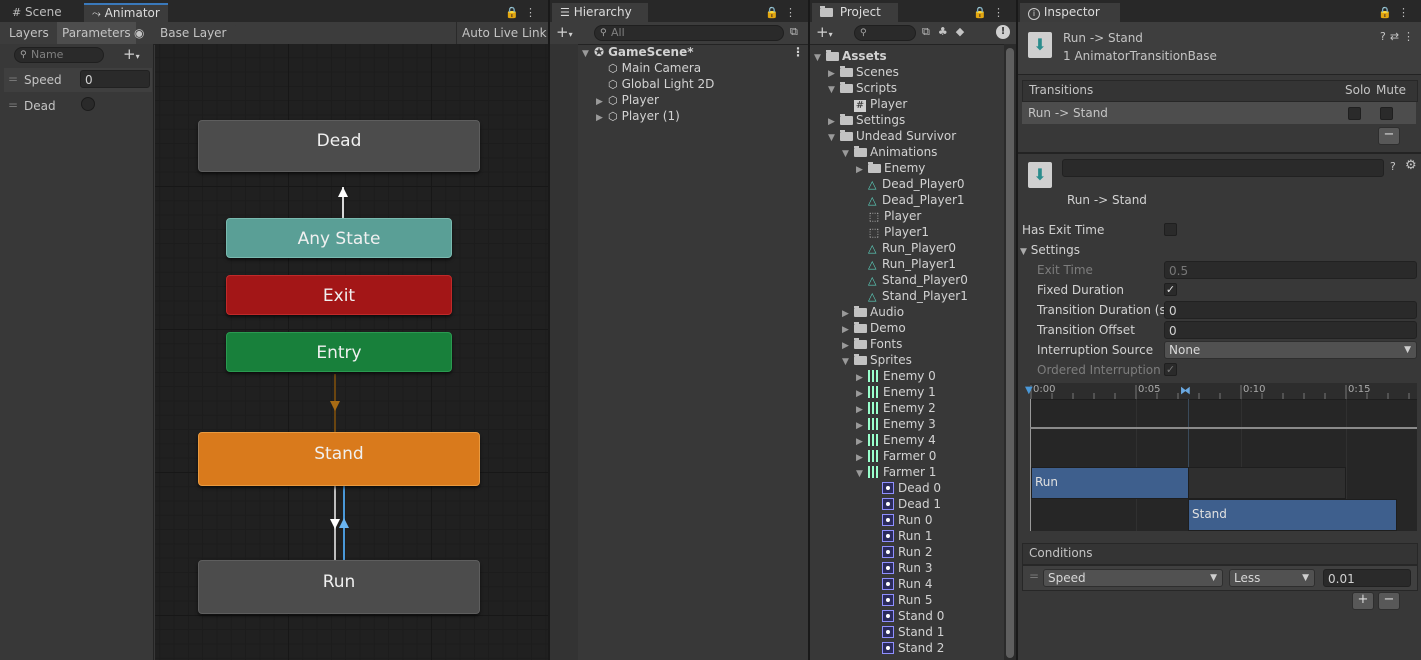  I want to click on project-item: ▼ Farmer 1, so click(896, 472).